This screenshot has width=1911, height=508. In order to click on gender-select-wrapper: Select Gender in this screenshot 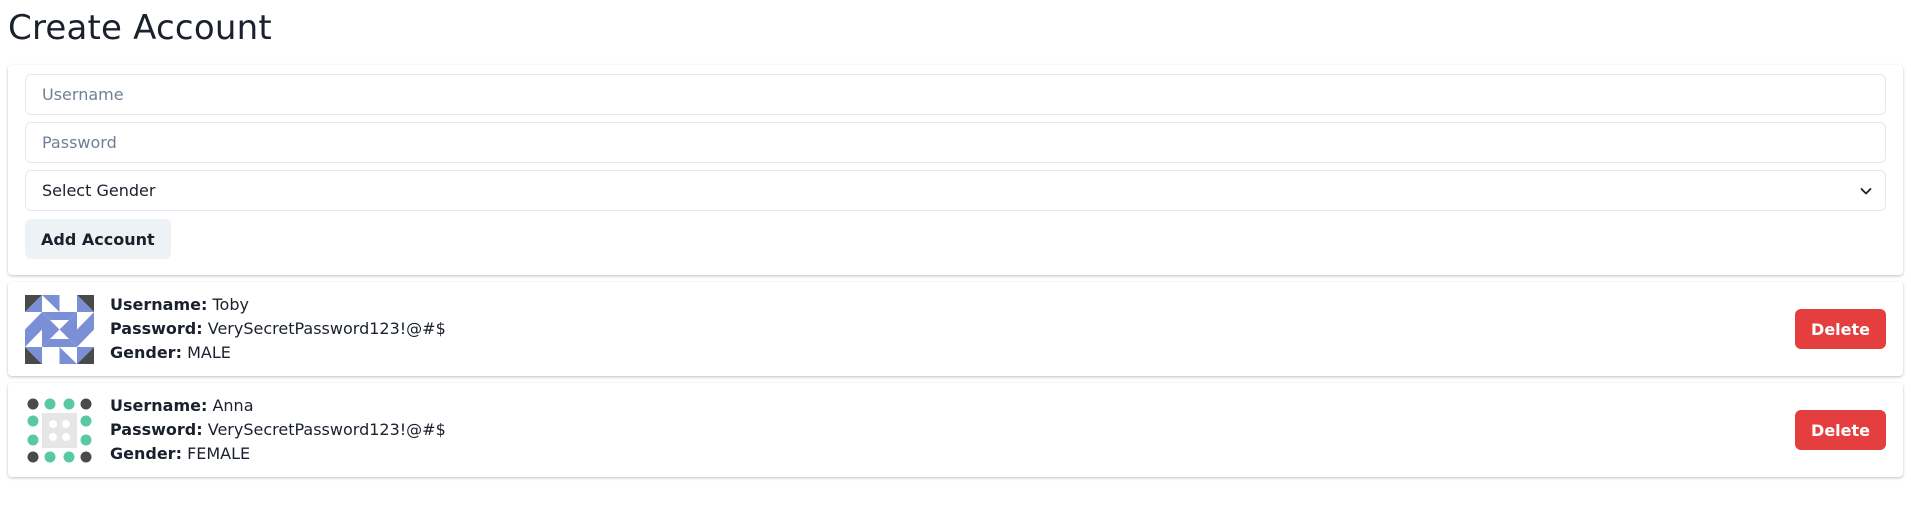, I will do `click(955, 190)`.